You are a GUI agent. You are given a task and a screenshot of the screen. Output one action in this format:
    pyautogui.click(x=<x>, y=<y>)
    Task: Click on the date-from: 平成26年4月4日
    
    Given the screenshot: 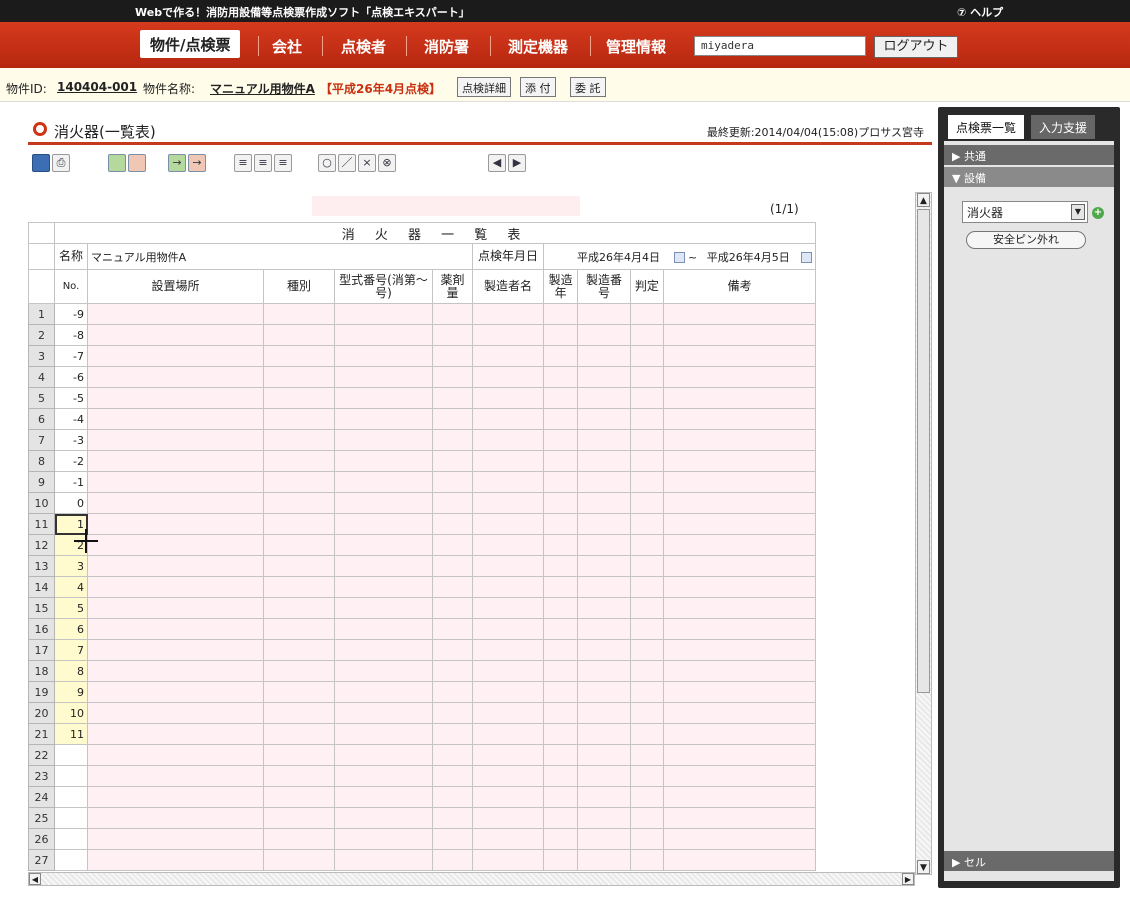 What is the action you would take?
    pyautogui.click(x=618, y=257)
    